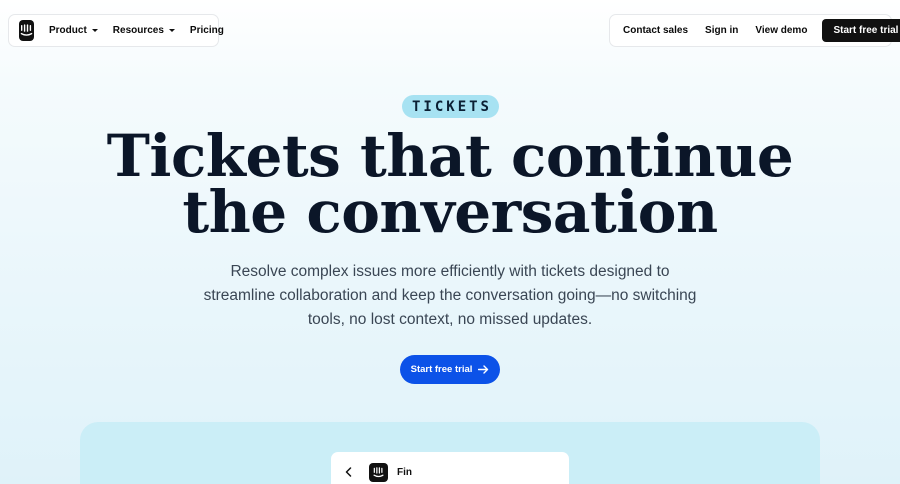  Describe the element at coordinates (861, 30) in the screenshot. I see `start-free-trial-nav-button: Start free trial` at that location.